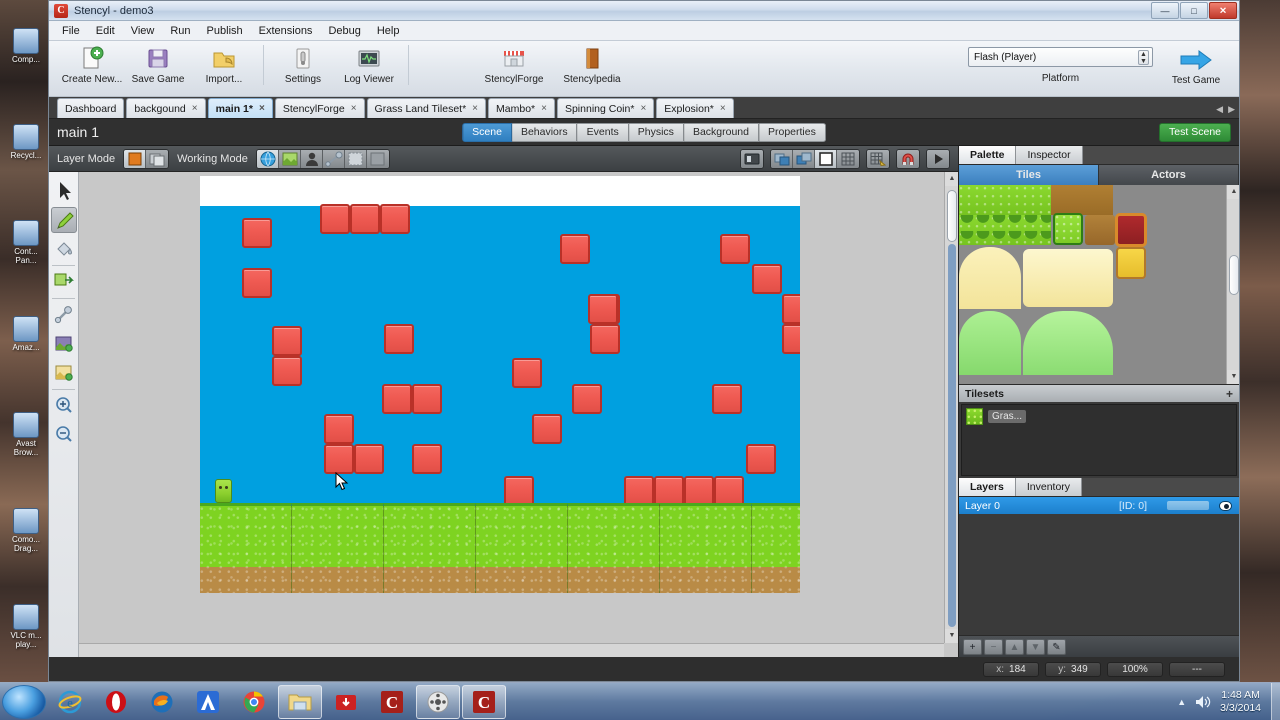 The image size is (1280, 720). I want to click on chrome-icon, so click(254, 702).